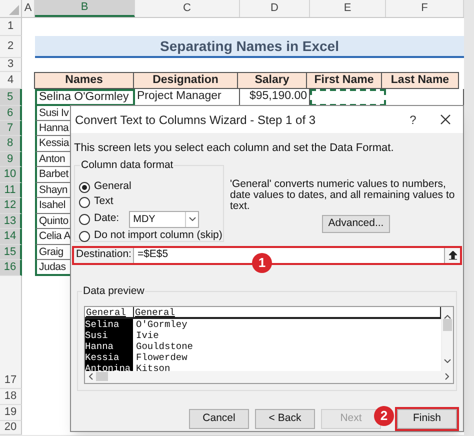 This screenshot has width=474, height=436. Describe the element at coordinates (445, 119) in the screenshot. I see `close-icon` at that location.